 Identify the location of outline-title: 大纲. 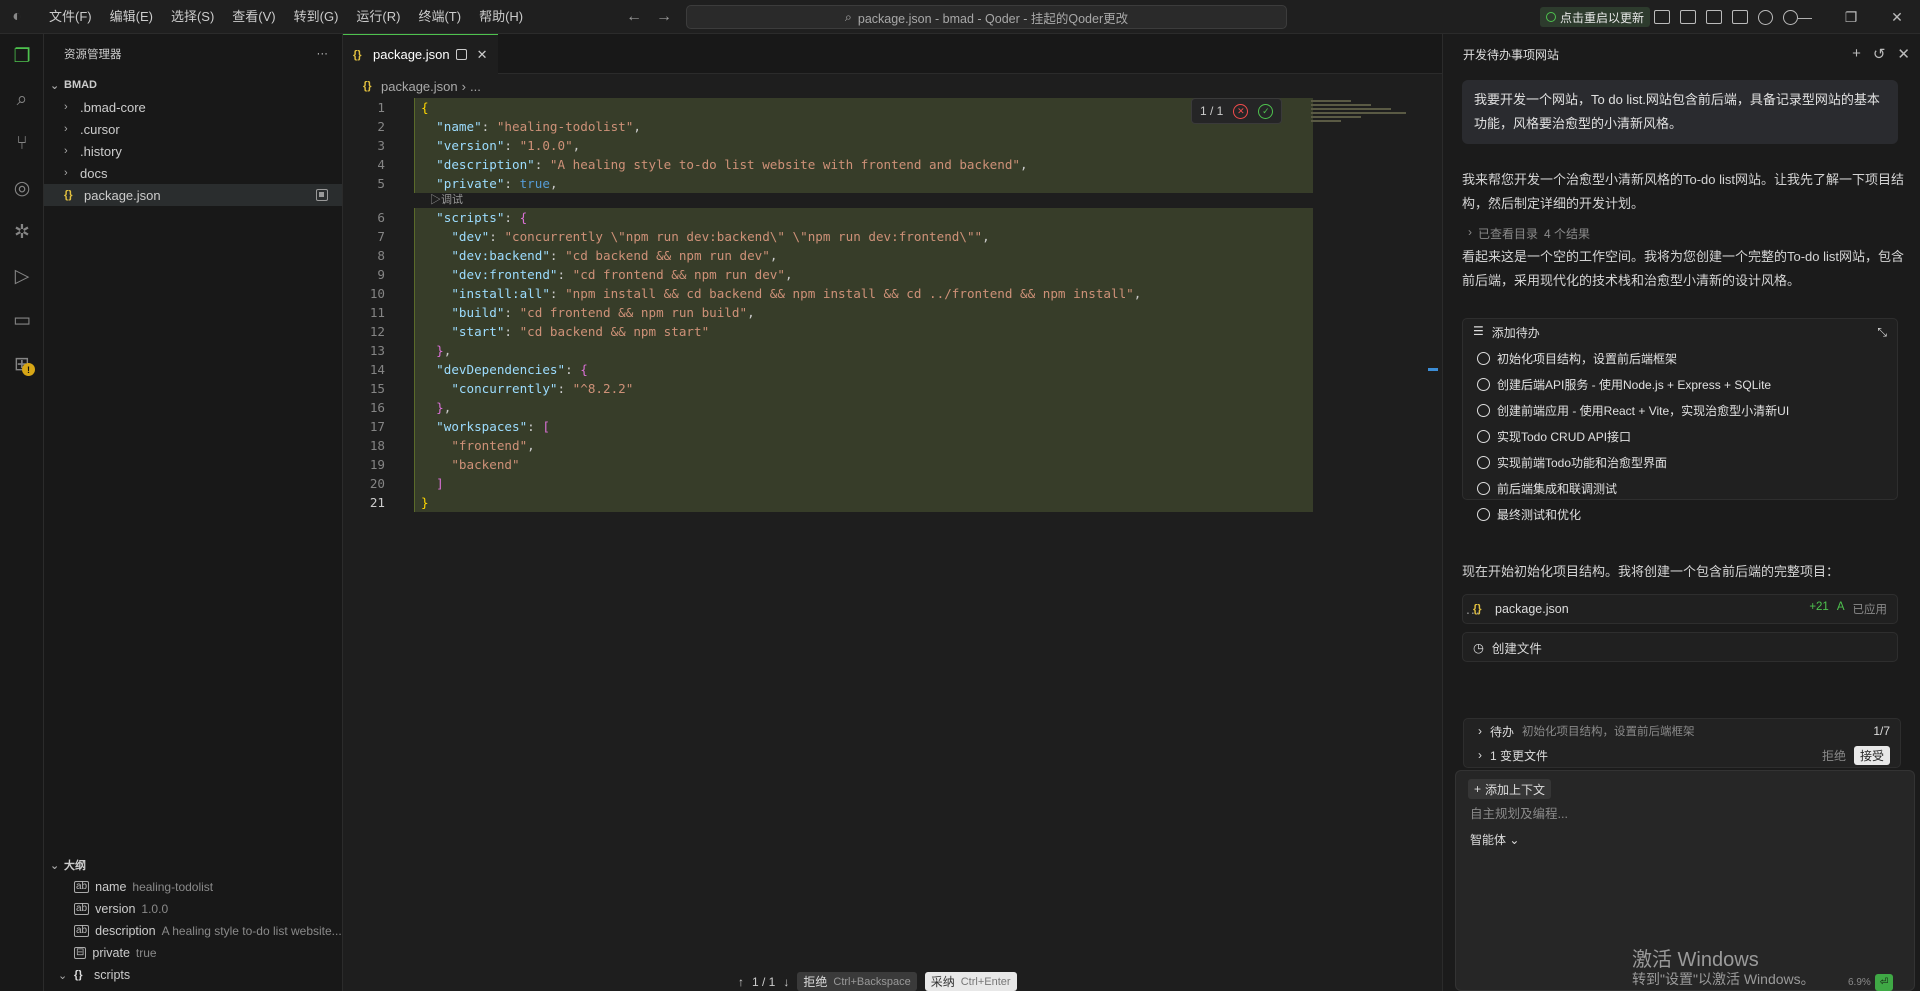
(75, 866).